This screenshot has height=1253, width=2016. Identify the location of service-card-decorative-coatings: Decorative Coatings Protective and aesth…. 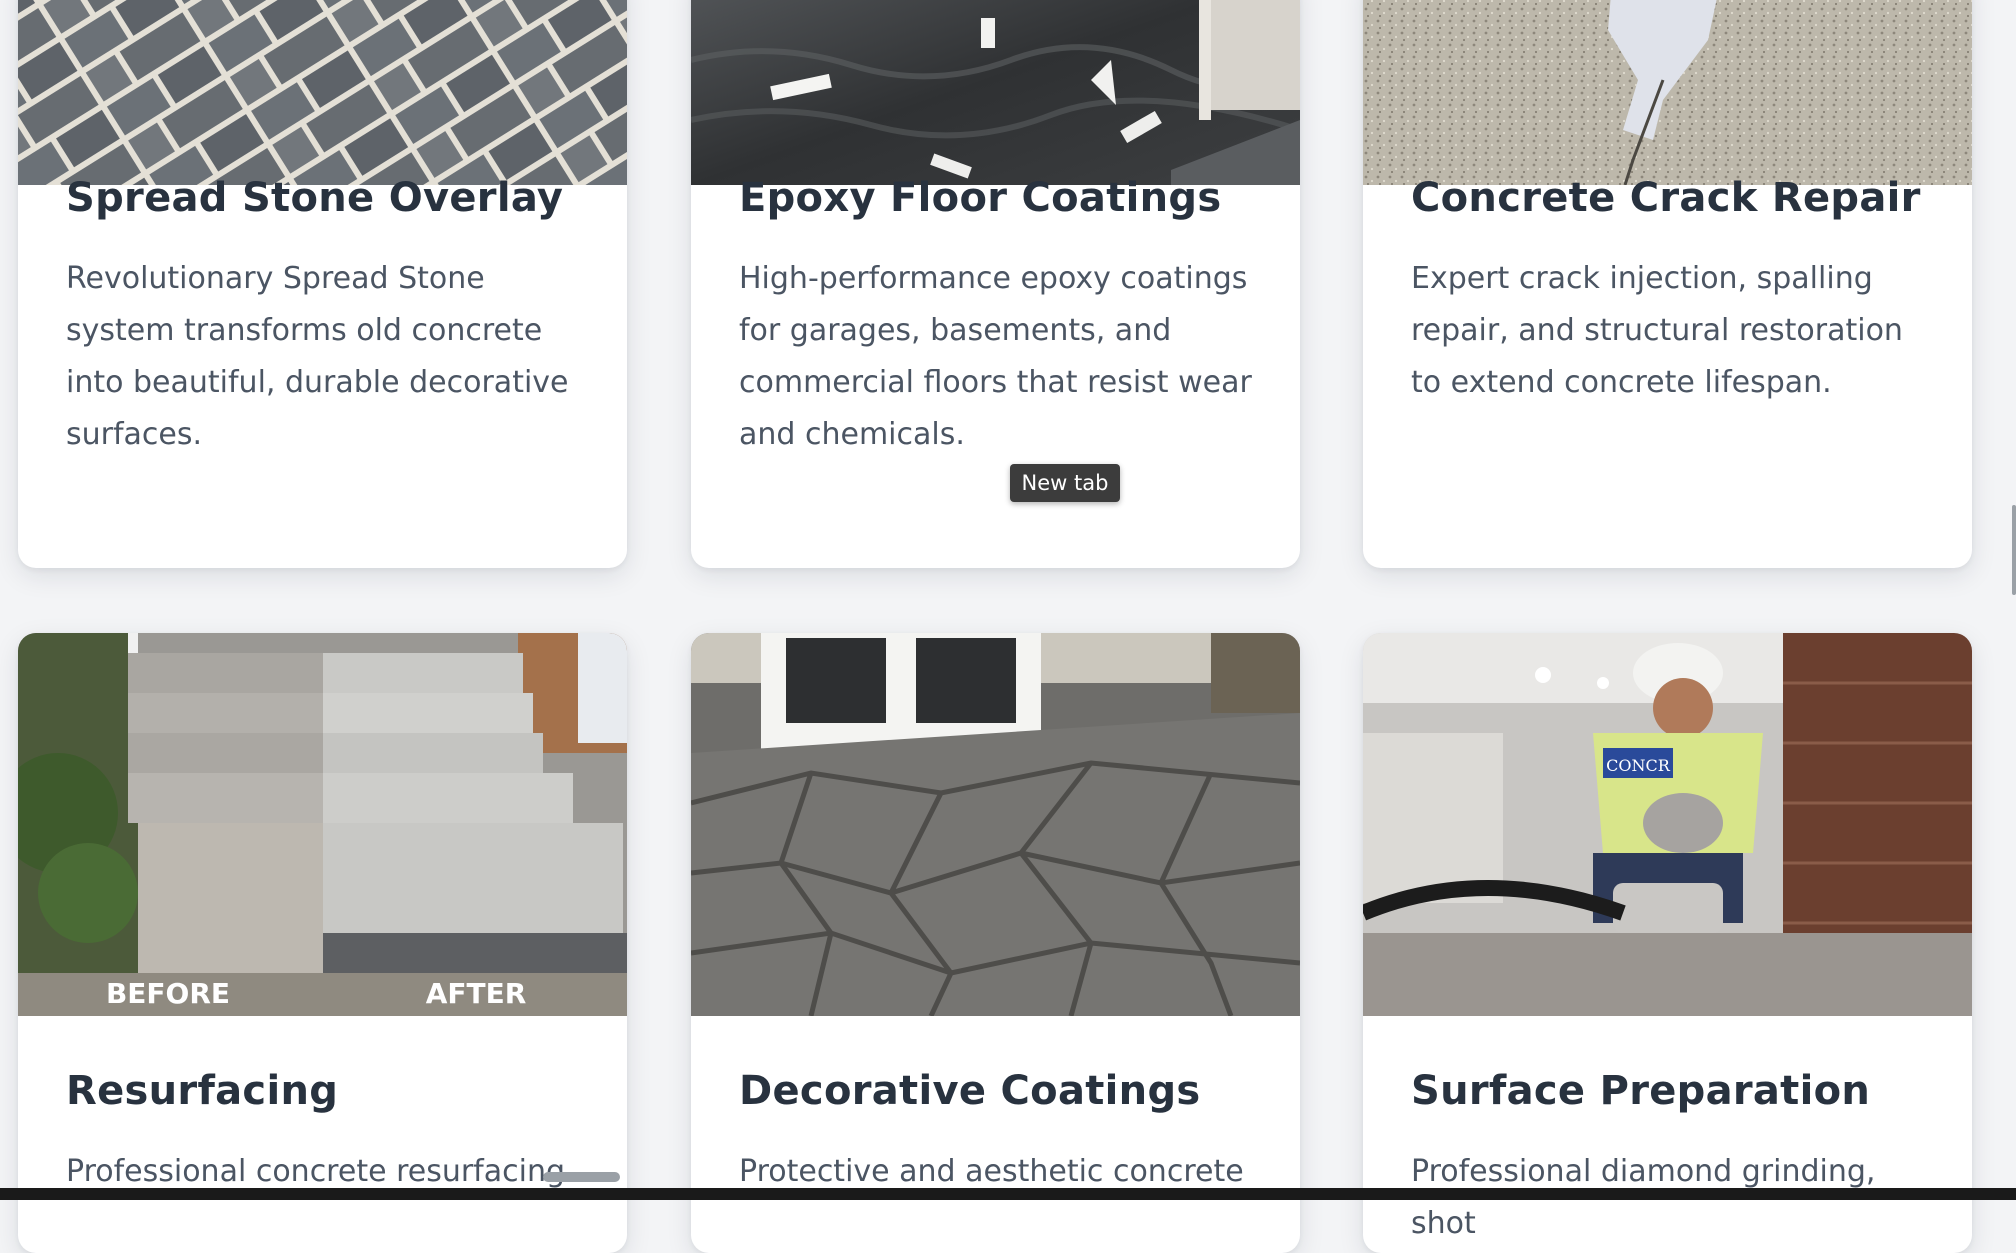
(995, 943).